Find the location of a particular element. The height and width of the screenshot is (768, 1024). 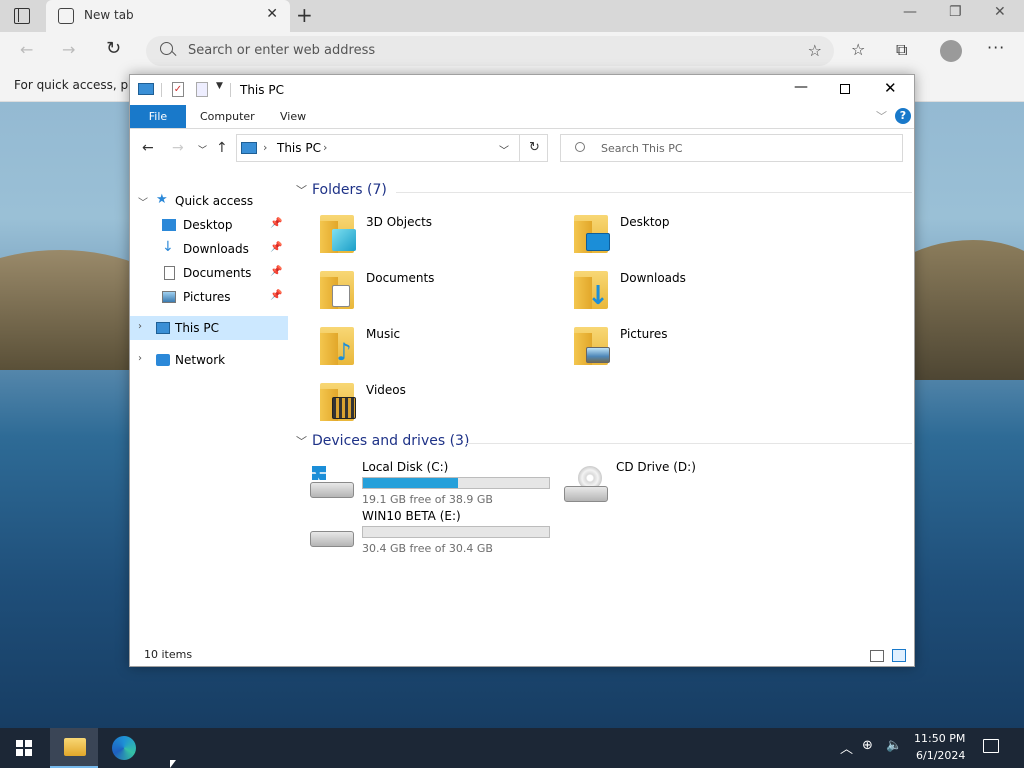

nav-label: Documents is located at coordinates (217, 273).